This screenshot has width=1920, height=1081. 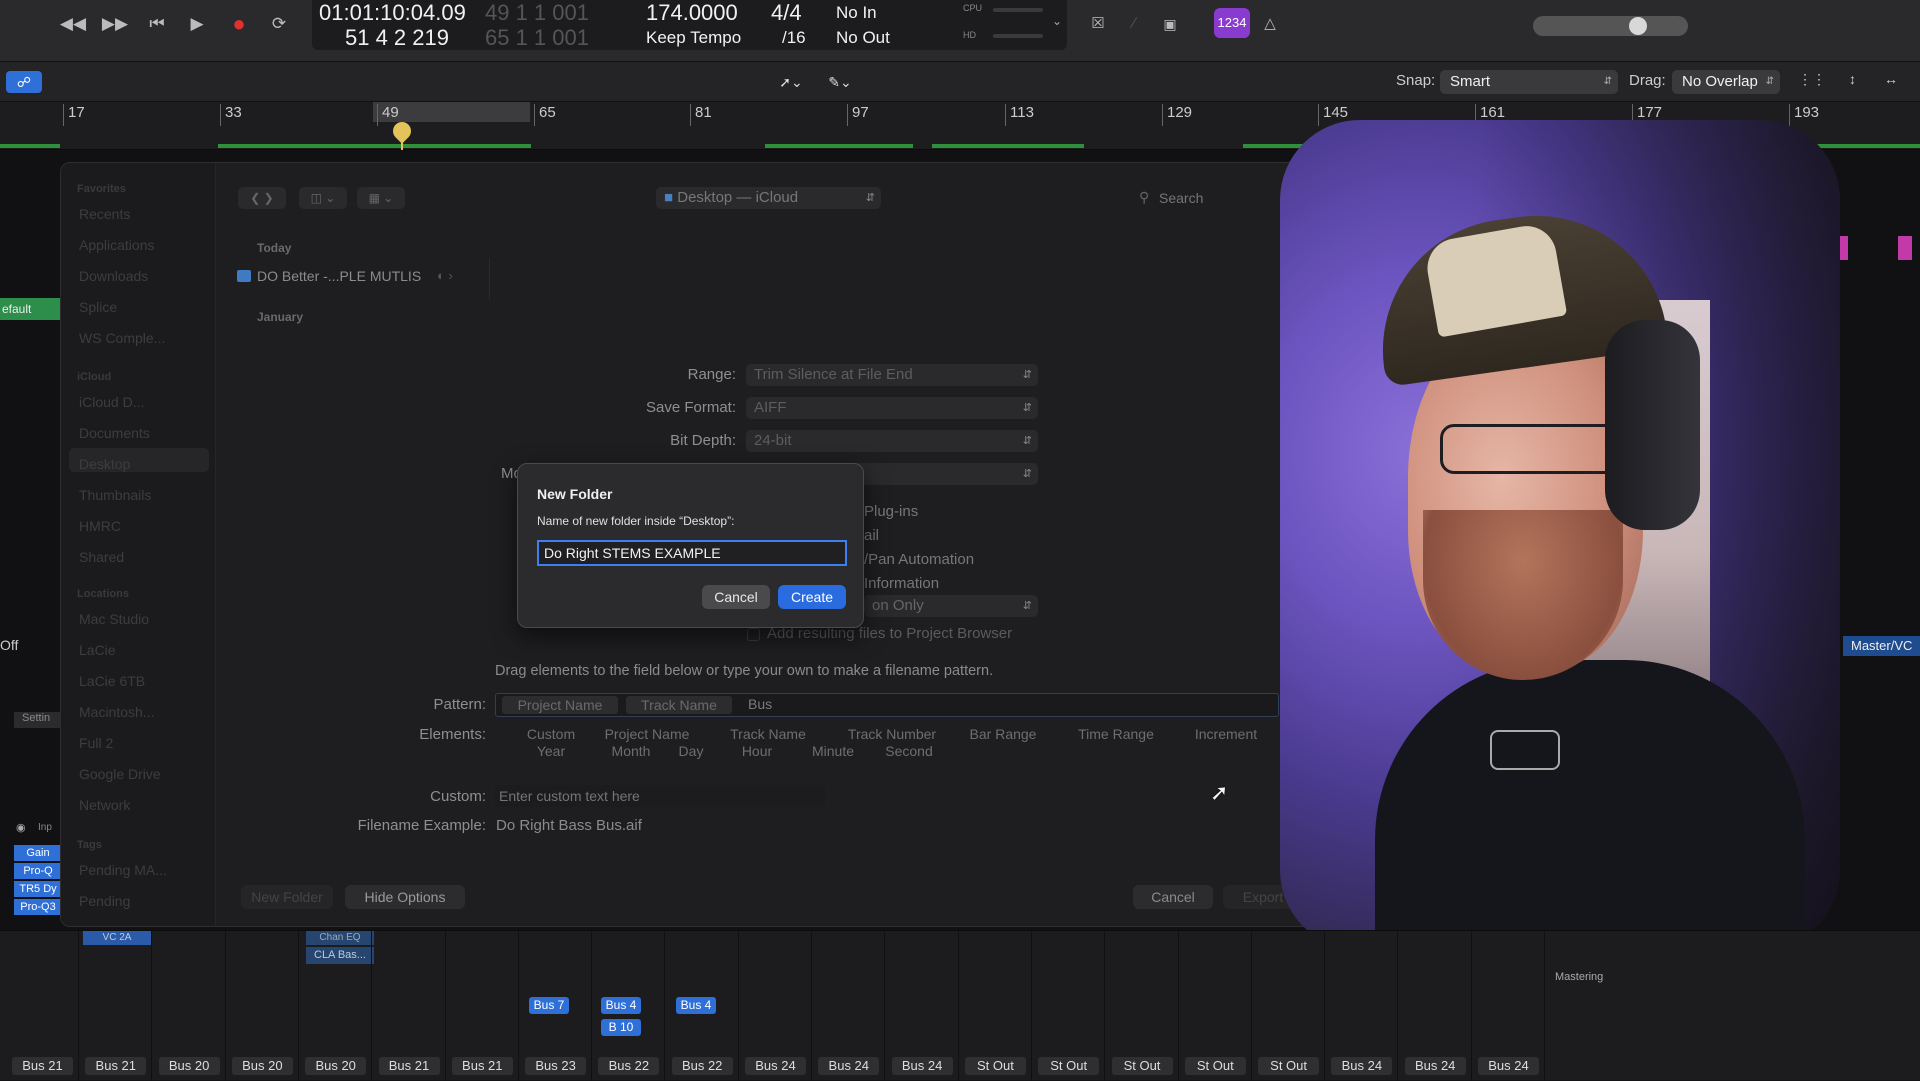 What do you see at coordinates (871, 535) in the screenshot?
I see `option-tail: ail` at bounding box center [871, 535].